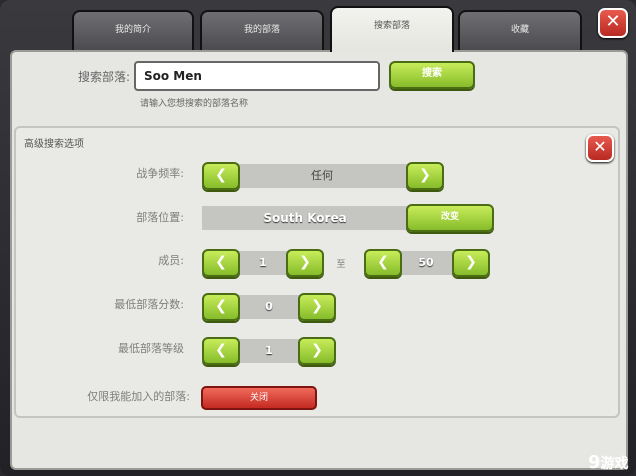  I want to click on joinable-only-toggle: 关闭, so click(259, 398).